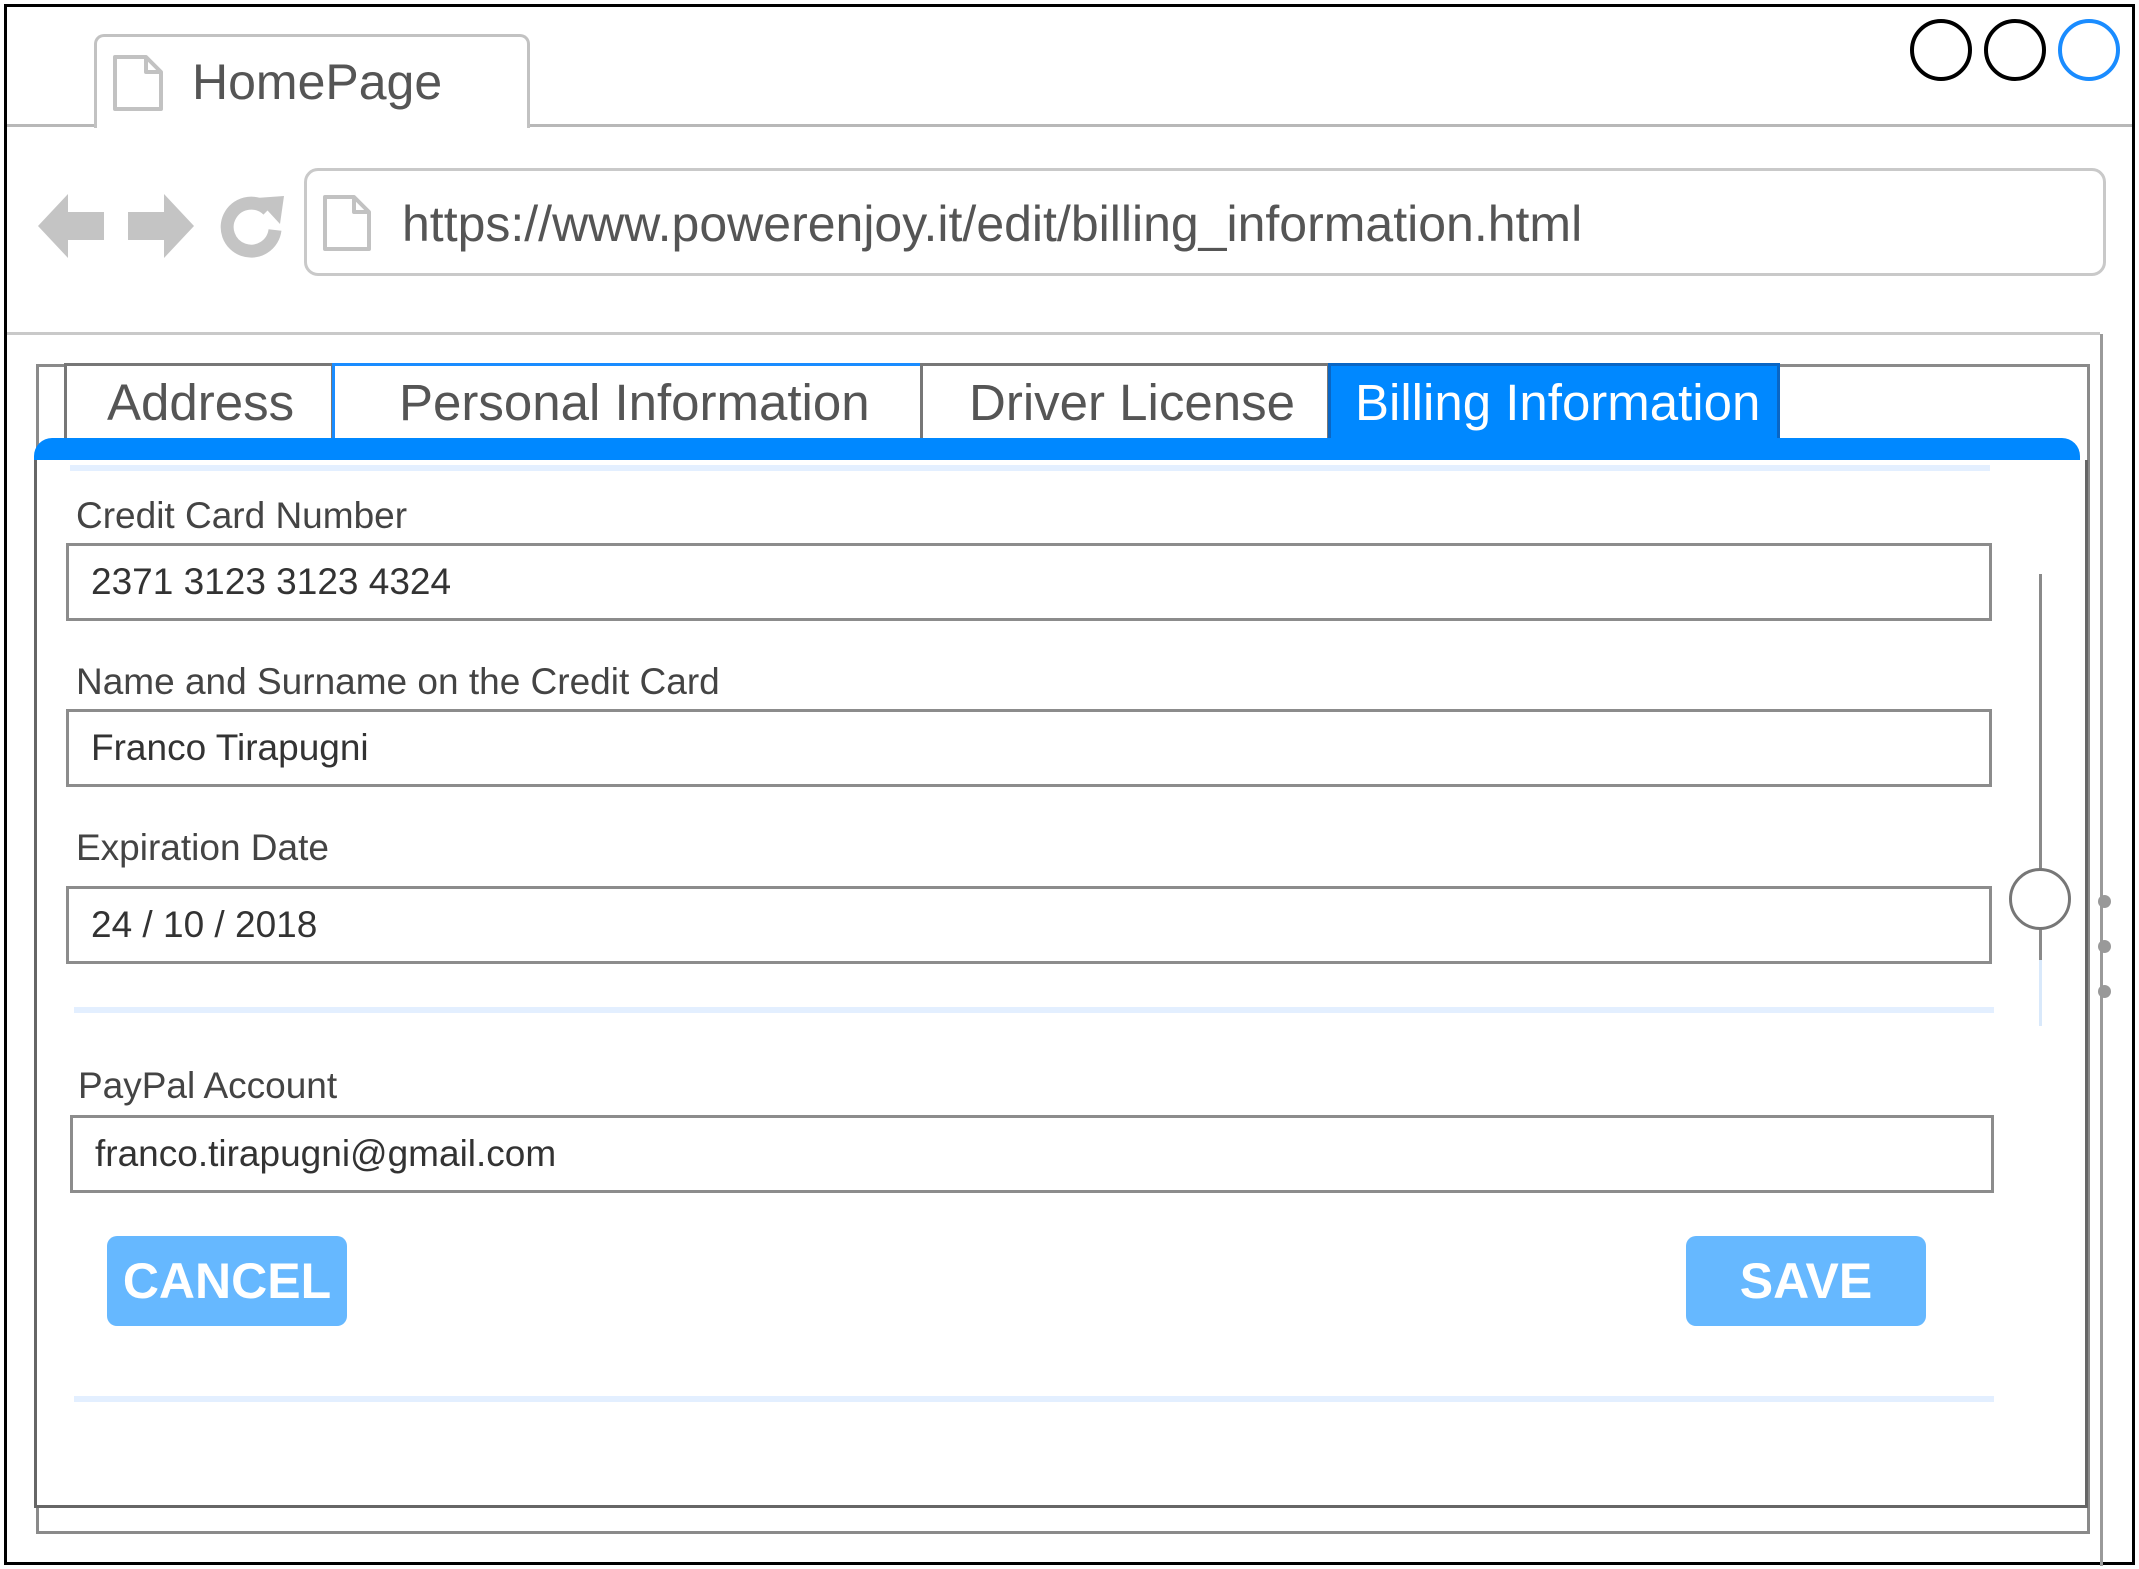  I want to click on cancel-button: CANCEL, so click(227, 1281).